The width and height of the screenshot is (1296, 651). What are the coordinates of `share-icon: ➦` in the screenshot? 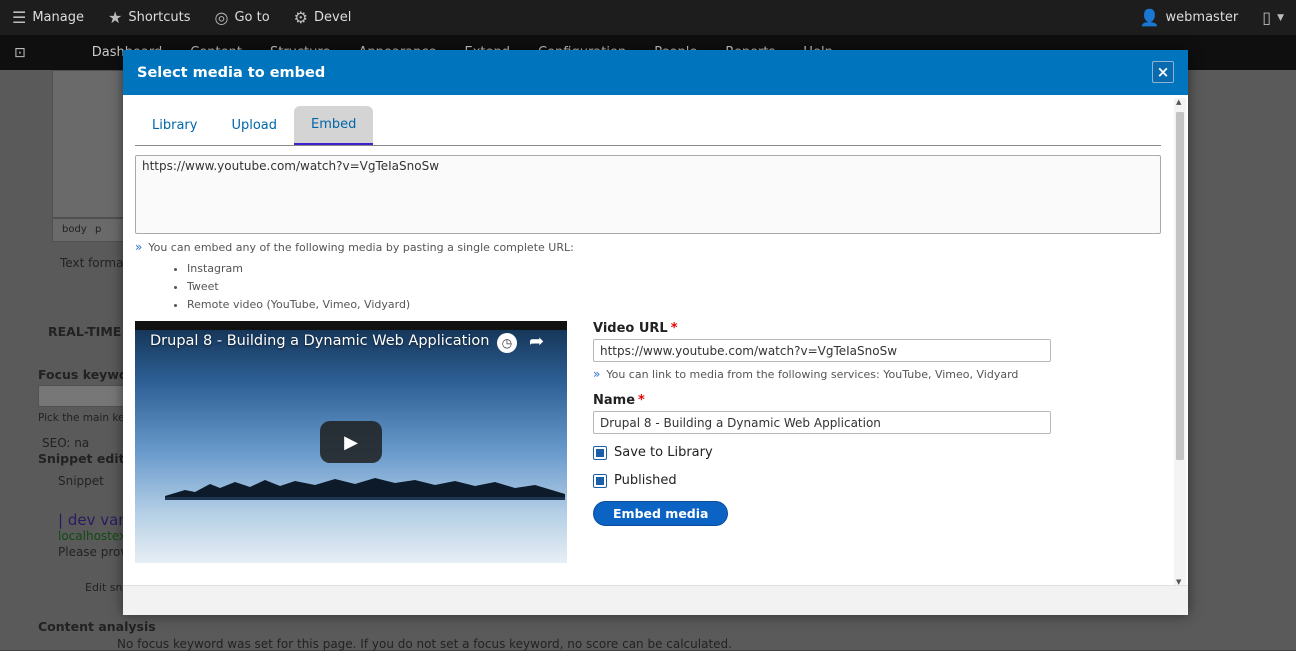 It's located at (536, 341).